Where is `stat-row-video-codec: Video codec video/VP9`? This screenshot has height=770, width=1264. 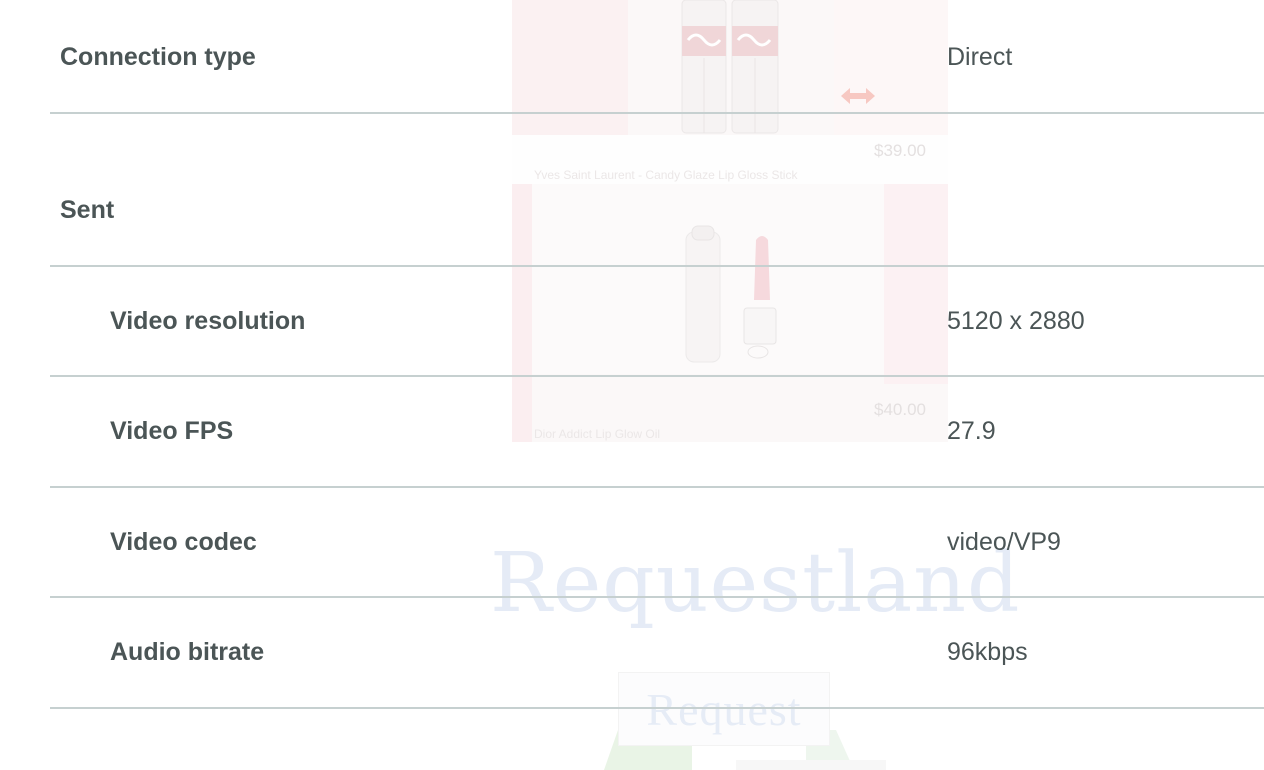 stat-row-video-codec: Video codec video/VP9 is located at coordinates (657, 543).